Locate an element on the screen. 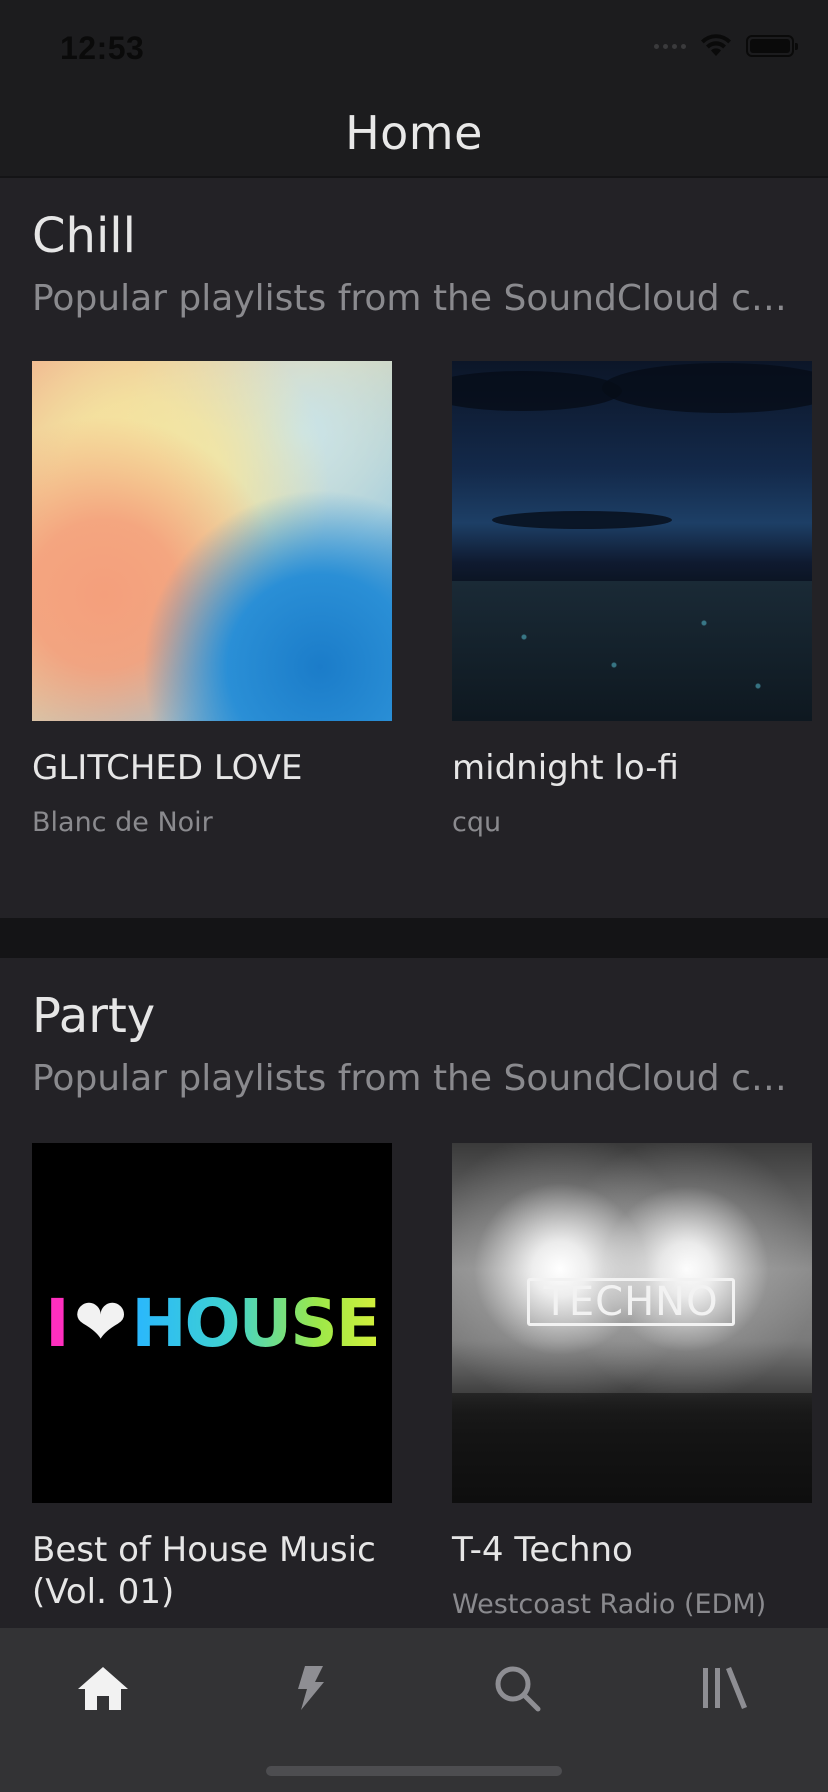  playlist-title: T-4 Techno is located at coordinates (542, 1550).